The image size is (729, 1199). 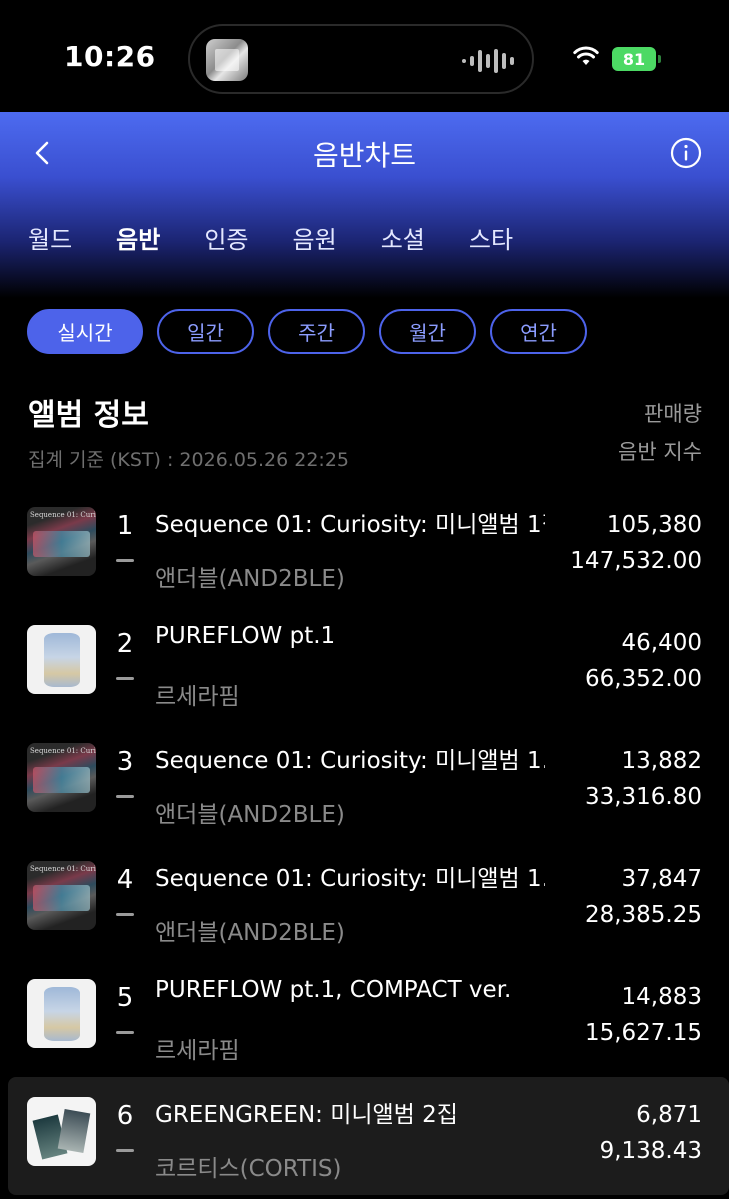 I want to click on period-yearly: 연간, so click(x=538, y=331).